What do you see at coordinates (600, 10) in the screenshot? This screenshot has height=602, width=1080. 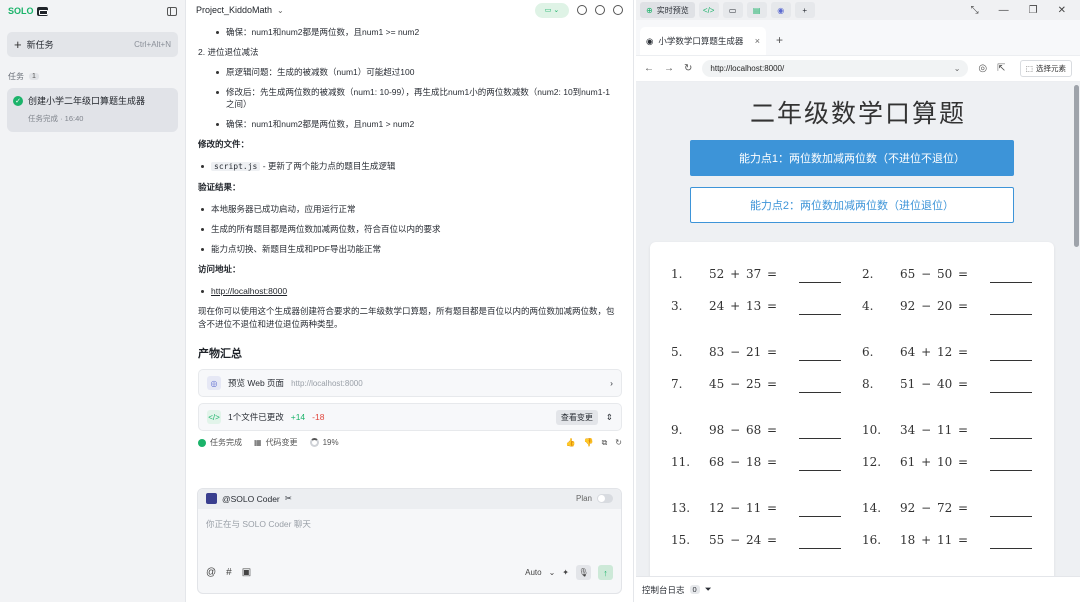 I see `settings-gear-icon` at bounding box center [600, 10].